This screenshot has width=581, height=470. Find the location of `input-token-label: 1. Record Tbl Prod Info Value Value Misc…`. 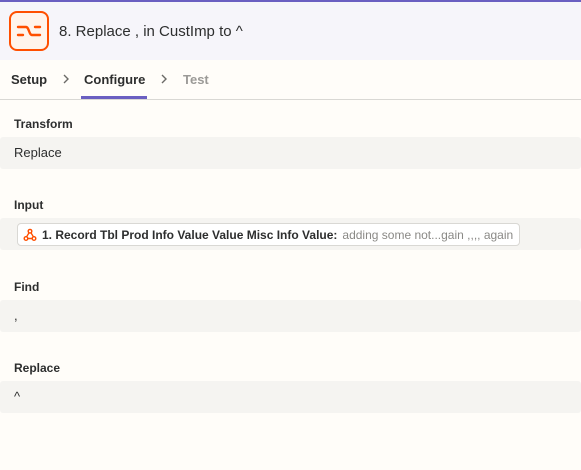

input-token-label: 1. Record Tbl Prod Info Value Value Misc… is located at coordinates (190, 234).